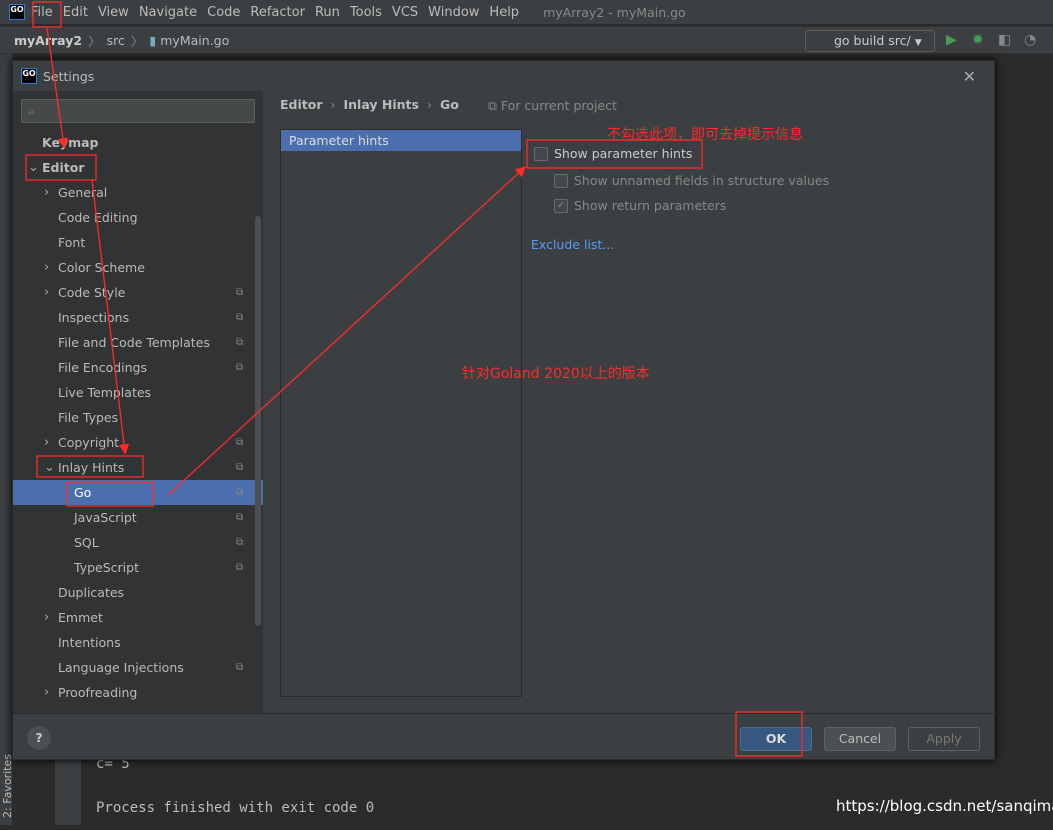 This screenshot has width=1053, height=830. Describe the element at coordinates (113, 12) in the screenshot. I see `menu-view: View` at that location.